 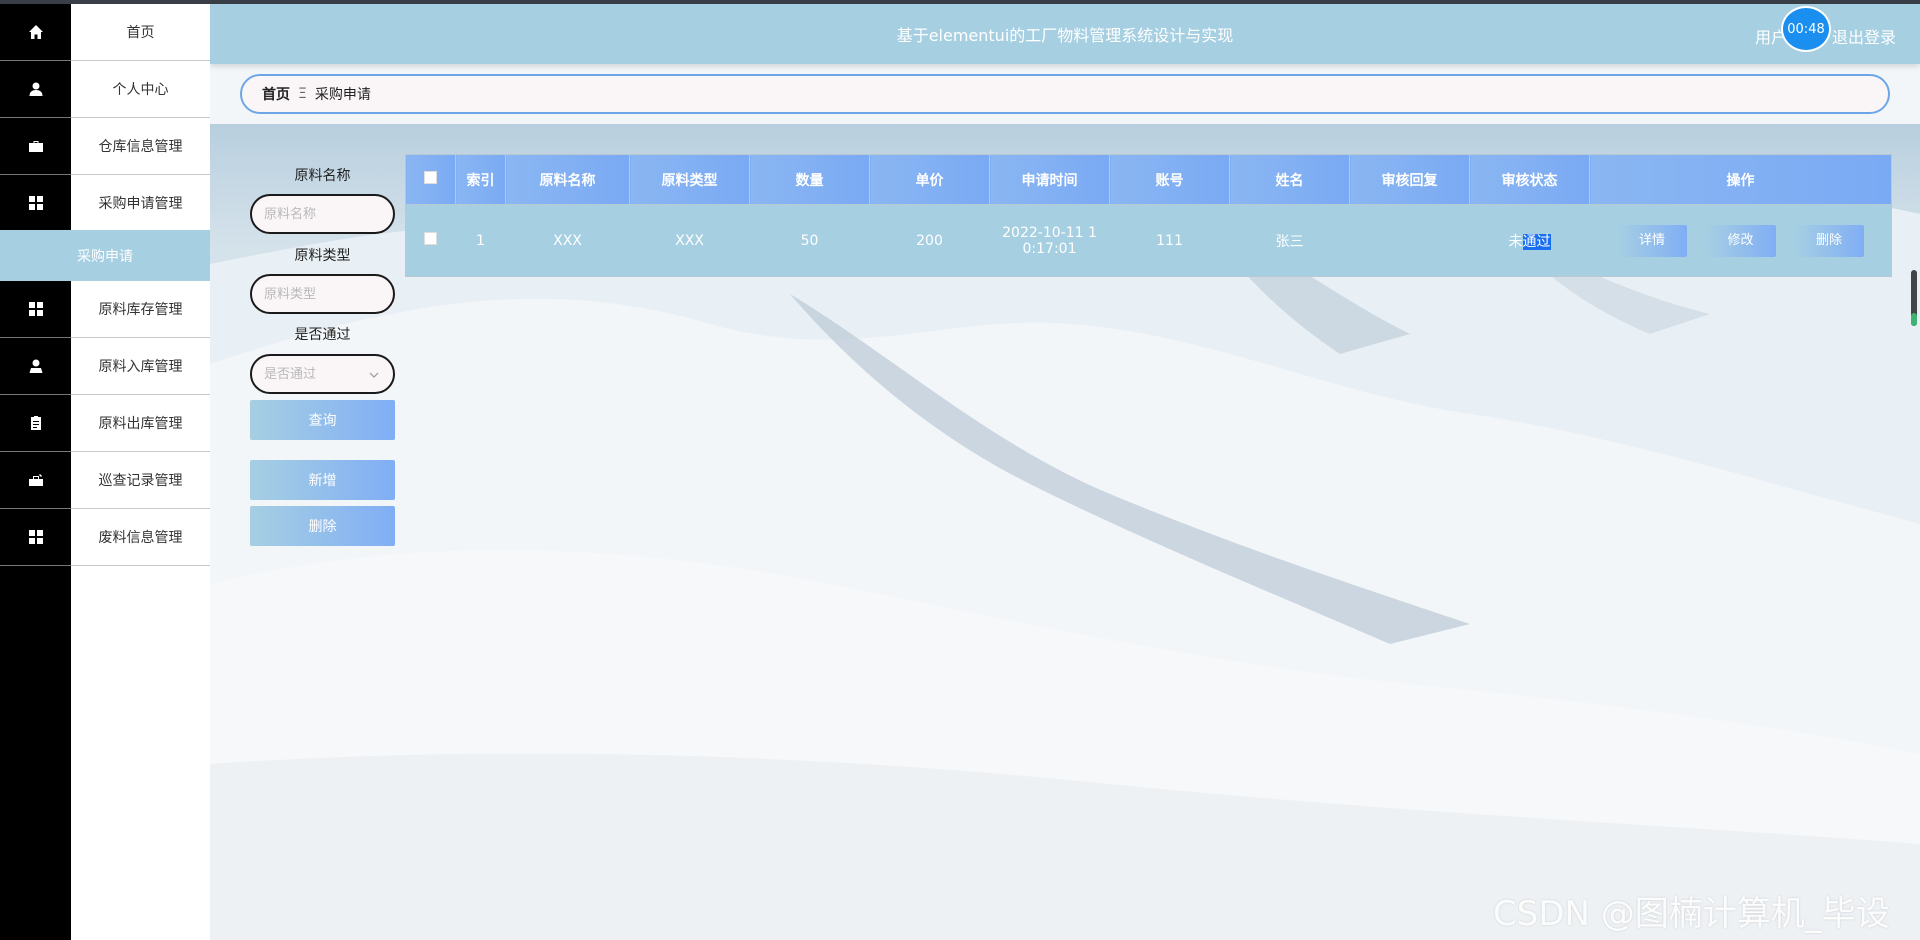 I want to click on pass-status-label: 是否通过, so click(x=322, y=335).